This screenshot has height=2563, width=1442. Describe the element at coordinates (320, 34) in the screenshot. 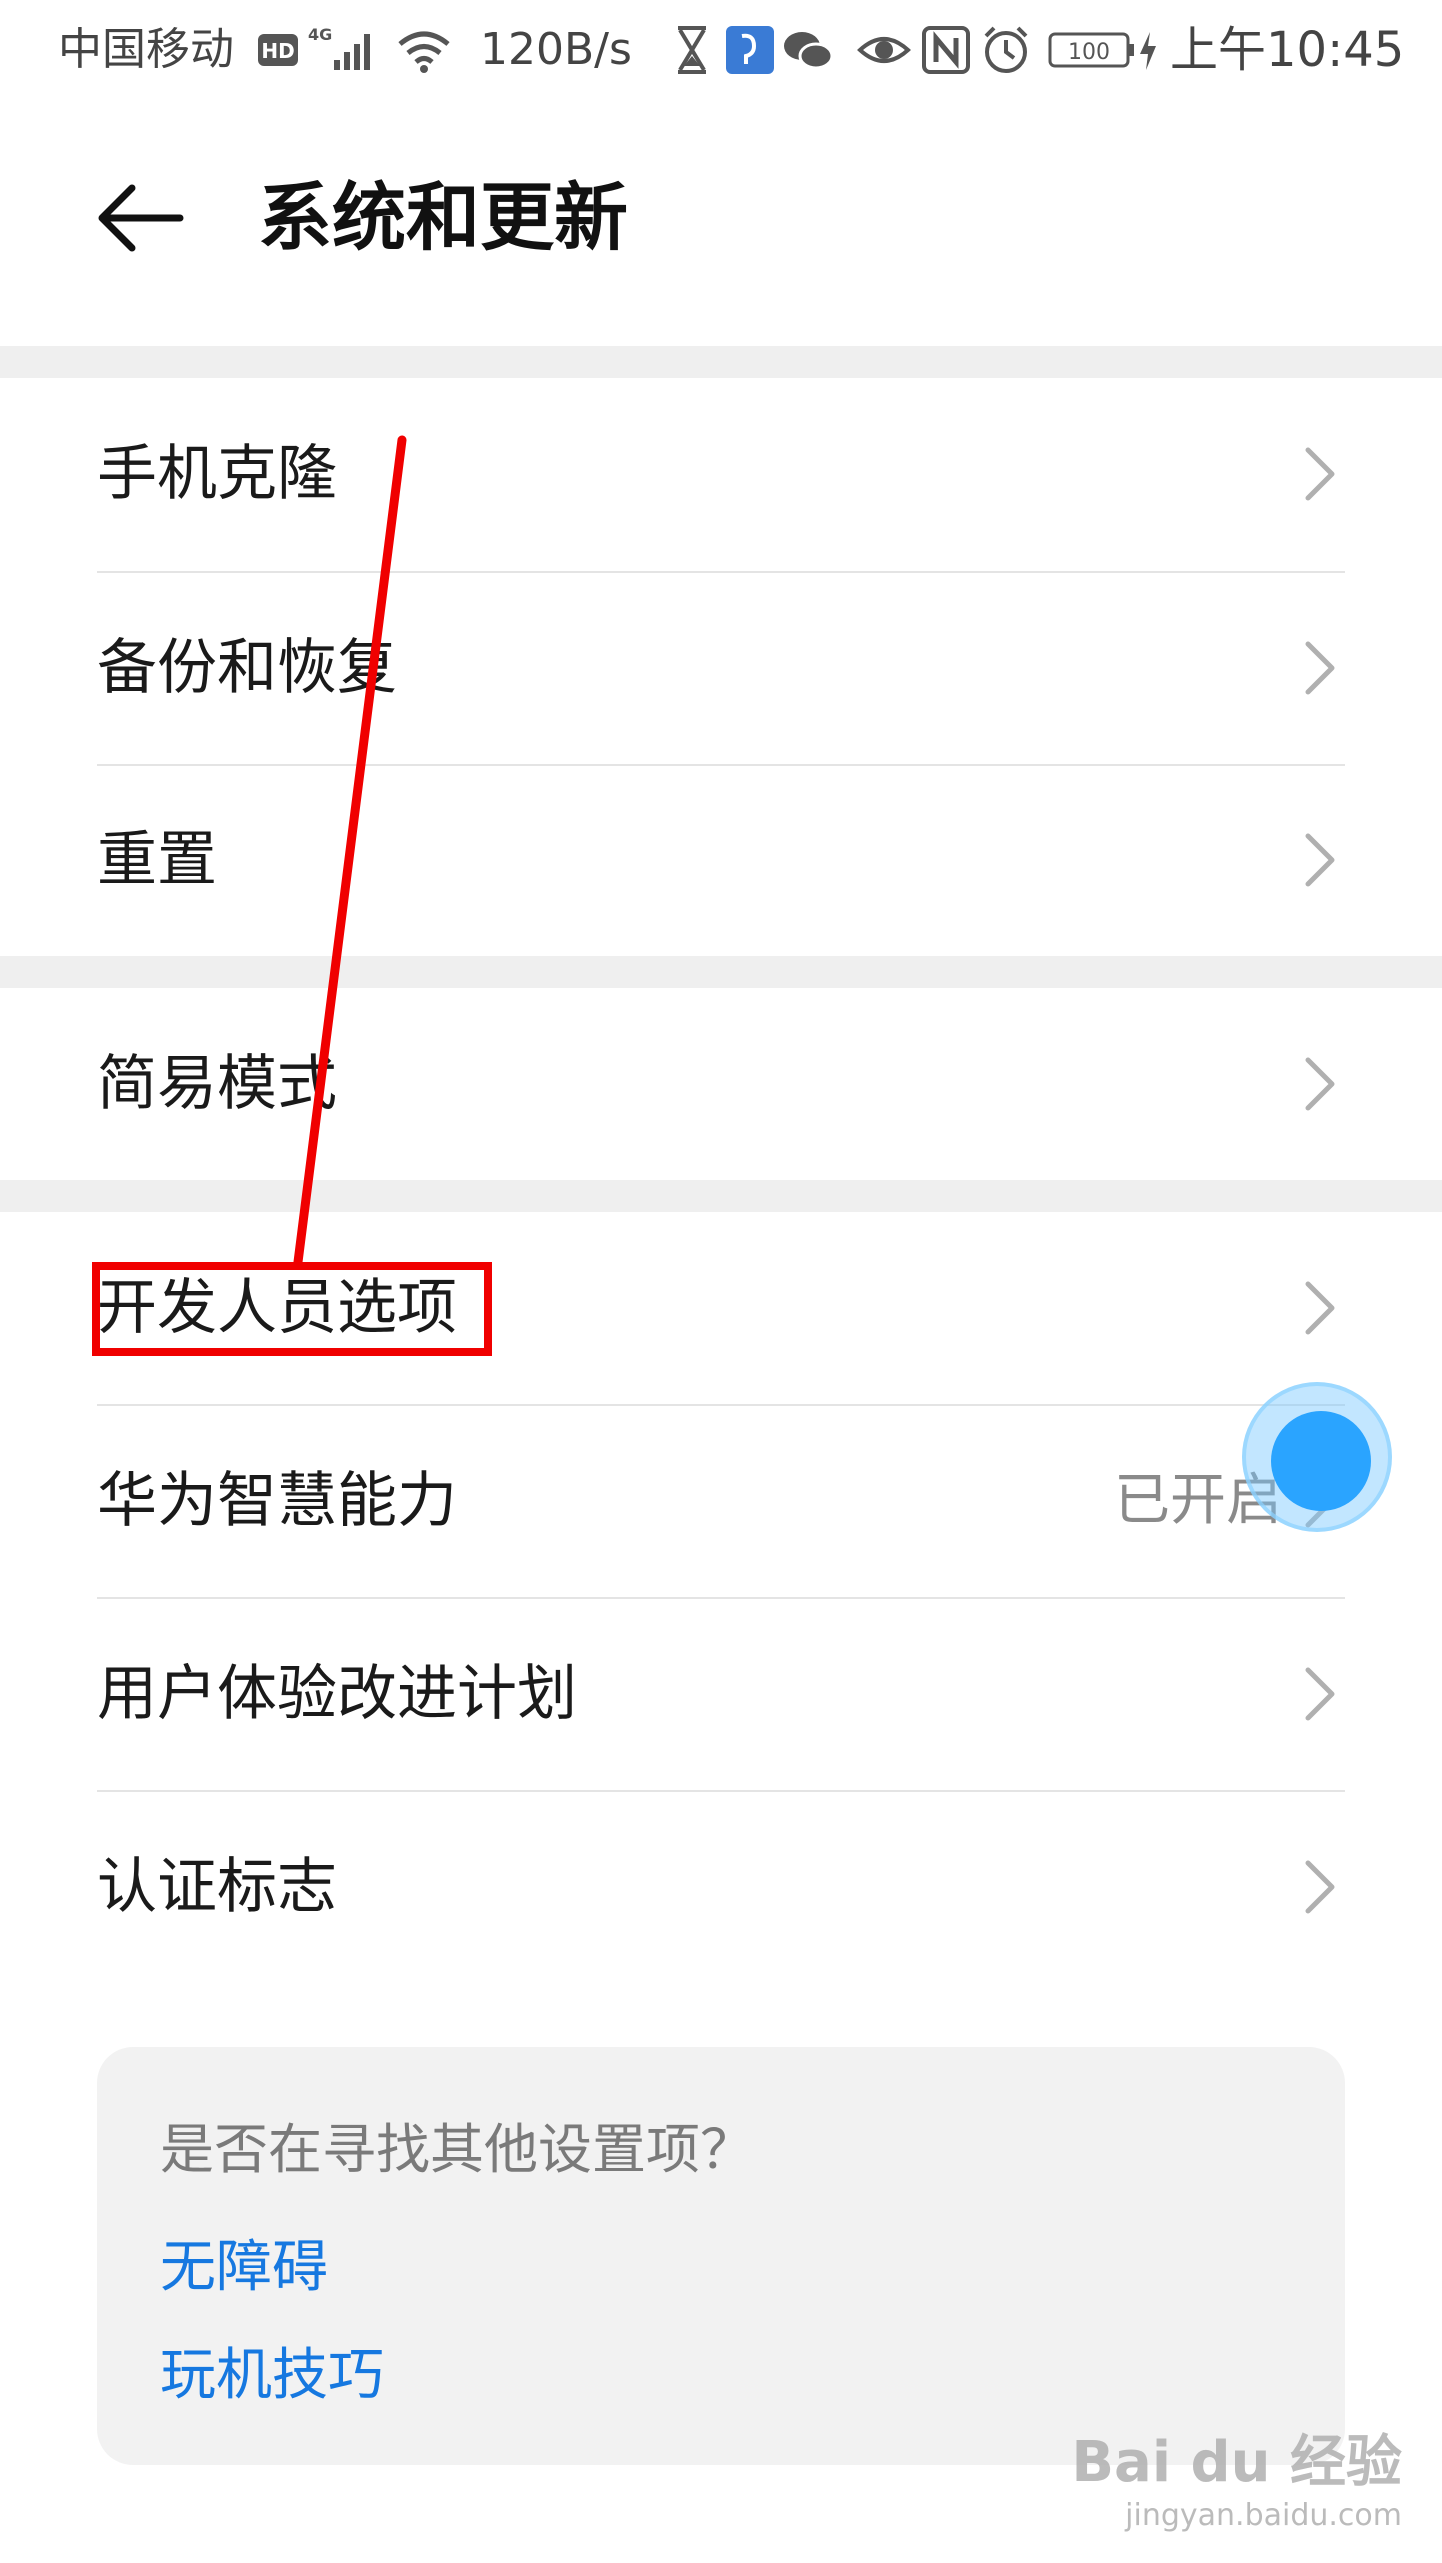

I see `svg-text: 4G` at that location.